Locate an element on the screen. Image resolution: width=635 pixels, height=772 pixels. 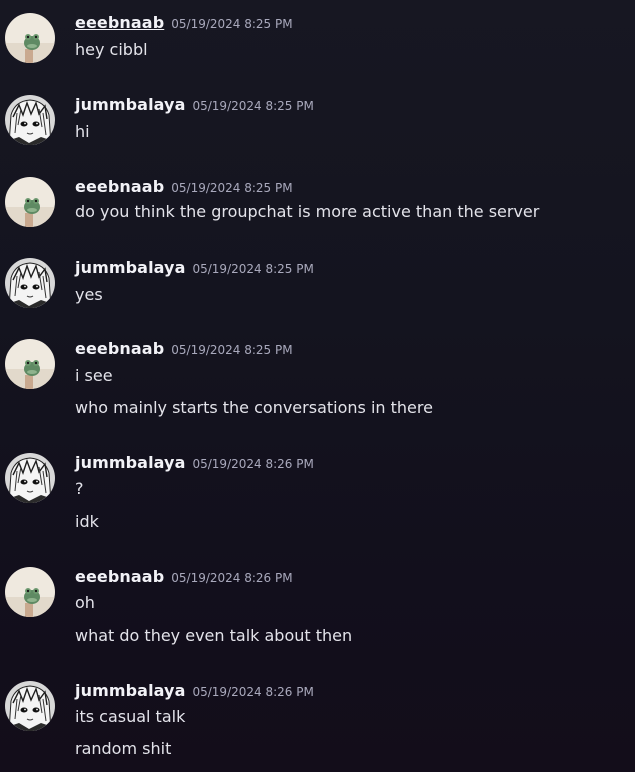
message-text: hey cibbl is located at coordinates (111, 49).